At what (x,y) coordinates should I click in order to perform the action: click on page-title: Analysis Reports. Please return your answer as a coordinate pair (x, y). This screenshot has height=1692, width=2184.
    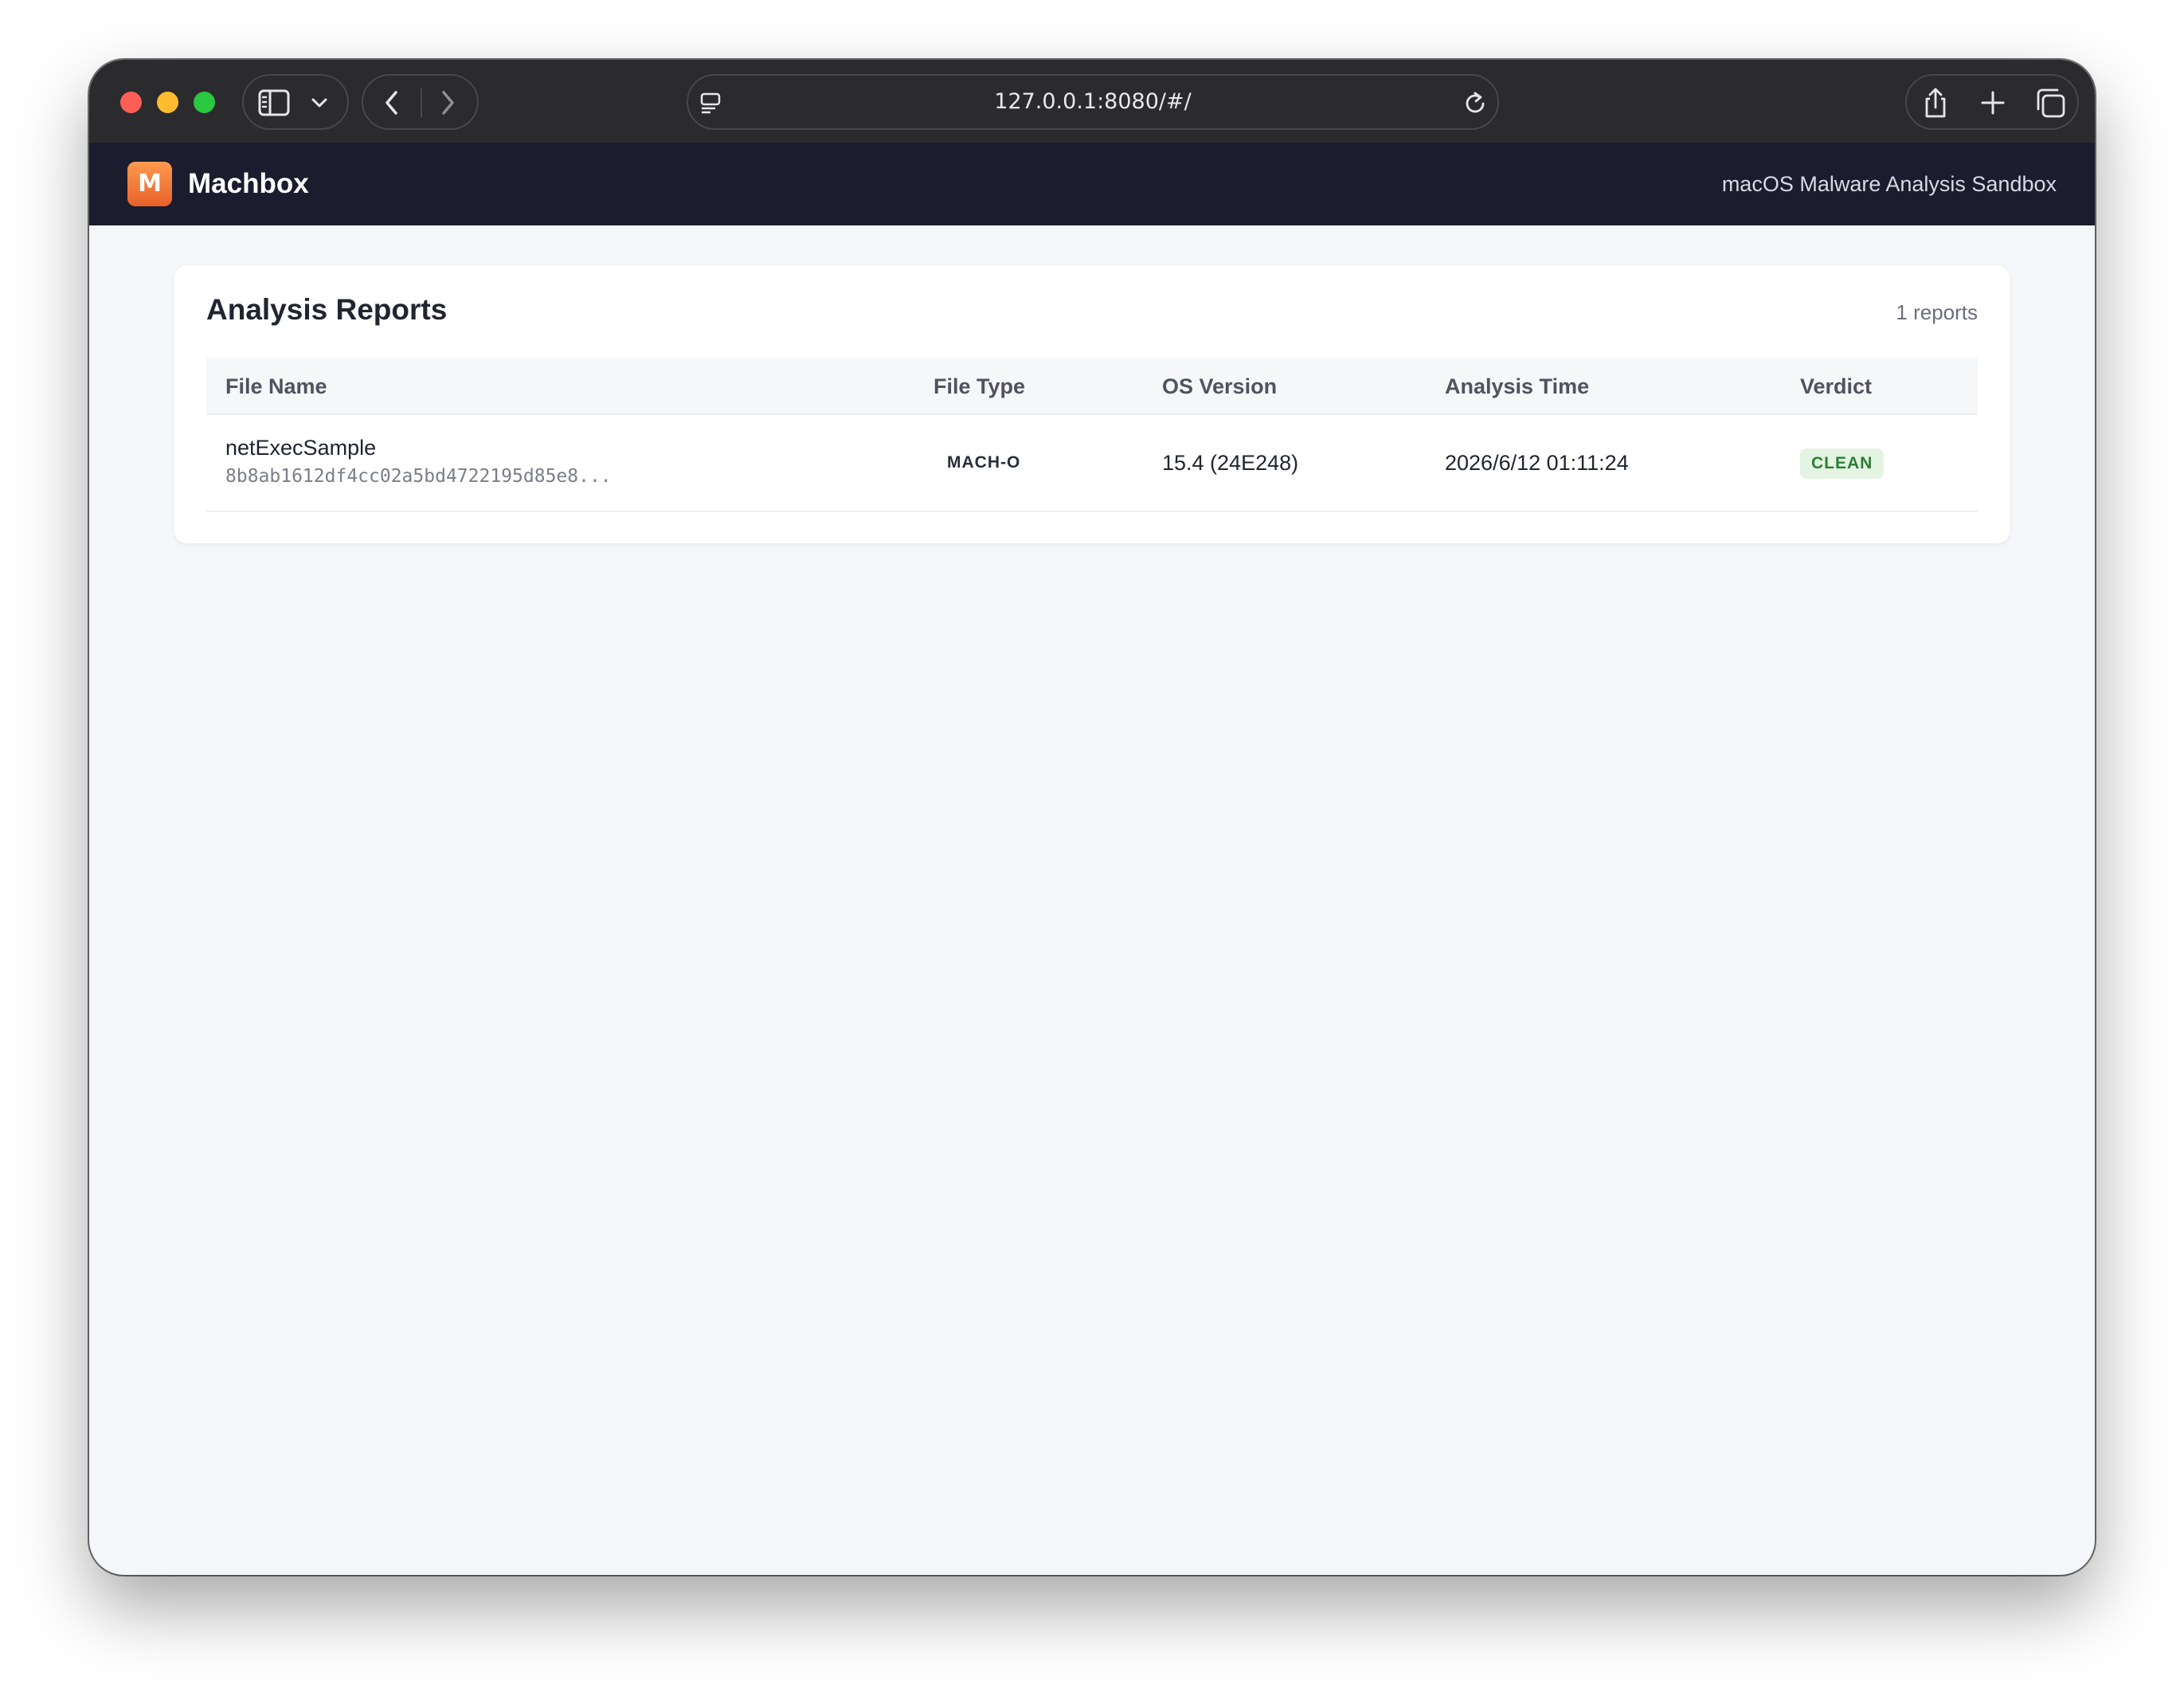
    Looking at the image, I should click on (327, 309).